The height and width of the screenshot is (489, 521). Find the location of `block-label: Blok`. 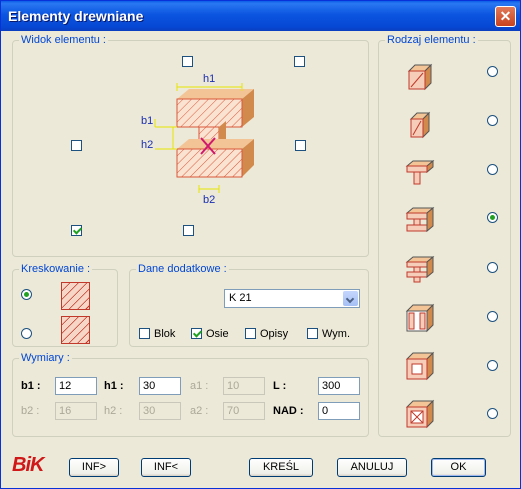

block-label: Blok is located at coordinates (165, 334).